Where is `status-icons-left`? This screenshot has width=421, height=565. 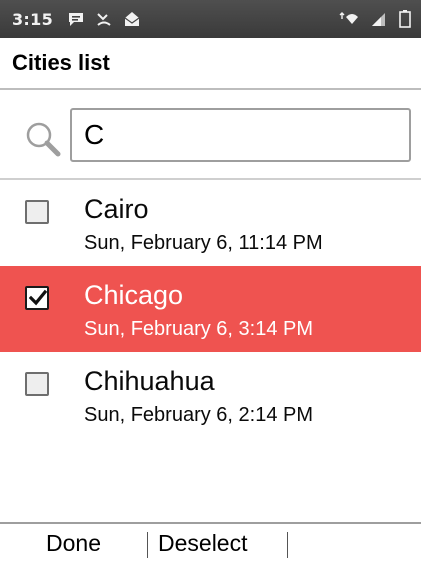 status-icons-left is located at coordinates (104, 21).